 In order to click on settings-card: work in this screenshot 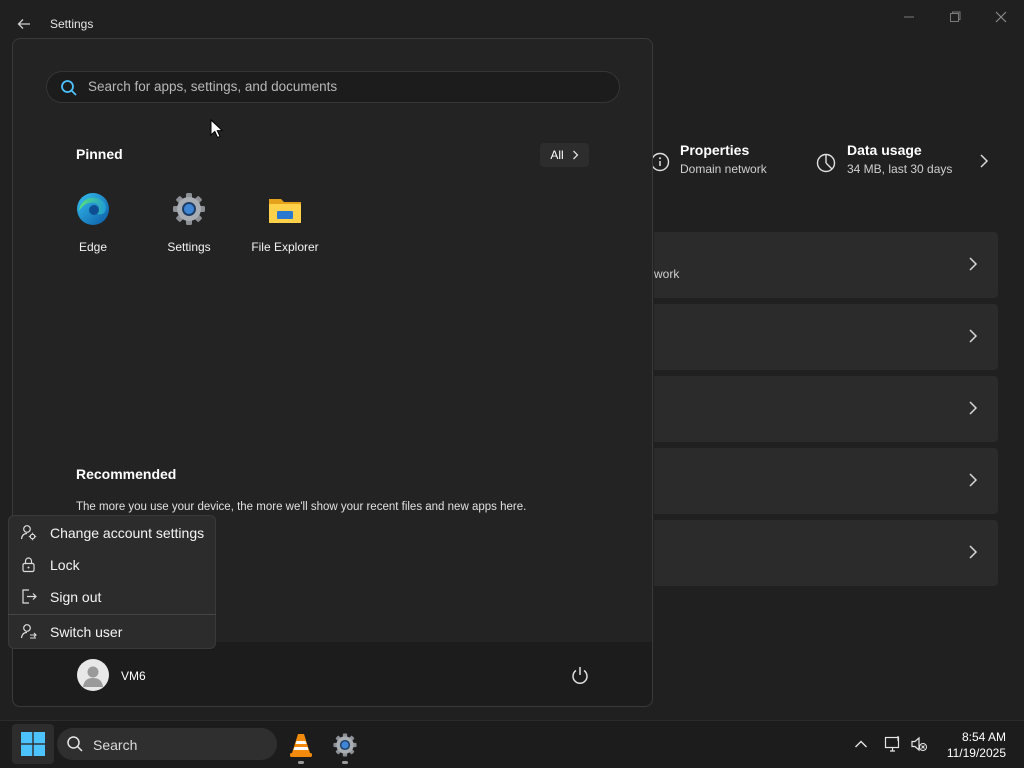, I will do `click(826, 265)`.